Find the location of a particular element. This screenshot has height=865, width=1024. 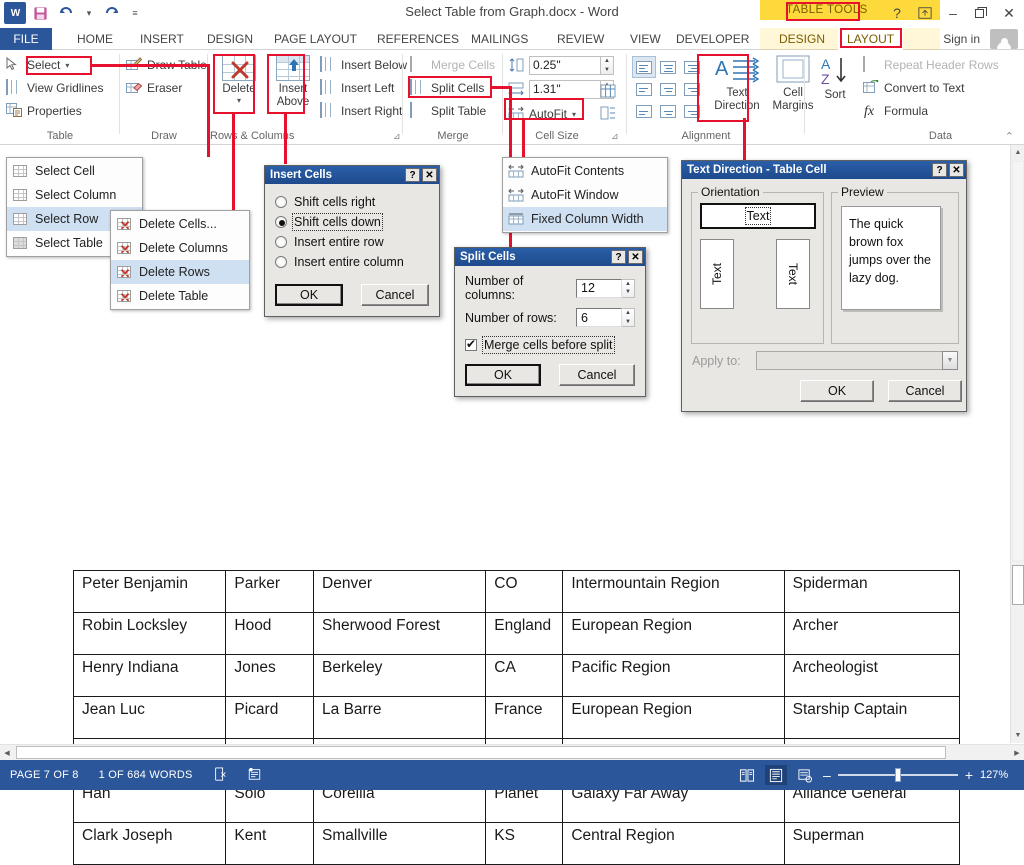

table-cell: Jones is located at coordinates (270, 675).